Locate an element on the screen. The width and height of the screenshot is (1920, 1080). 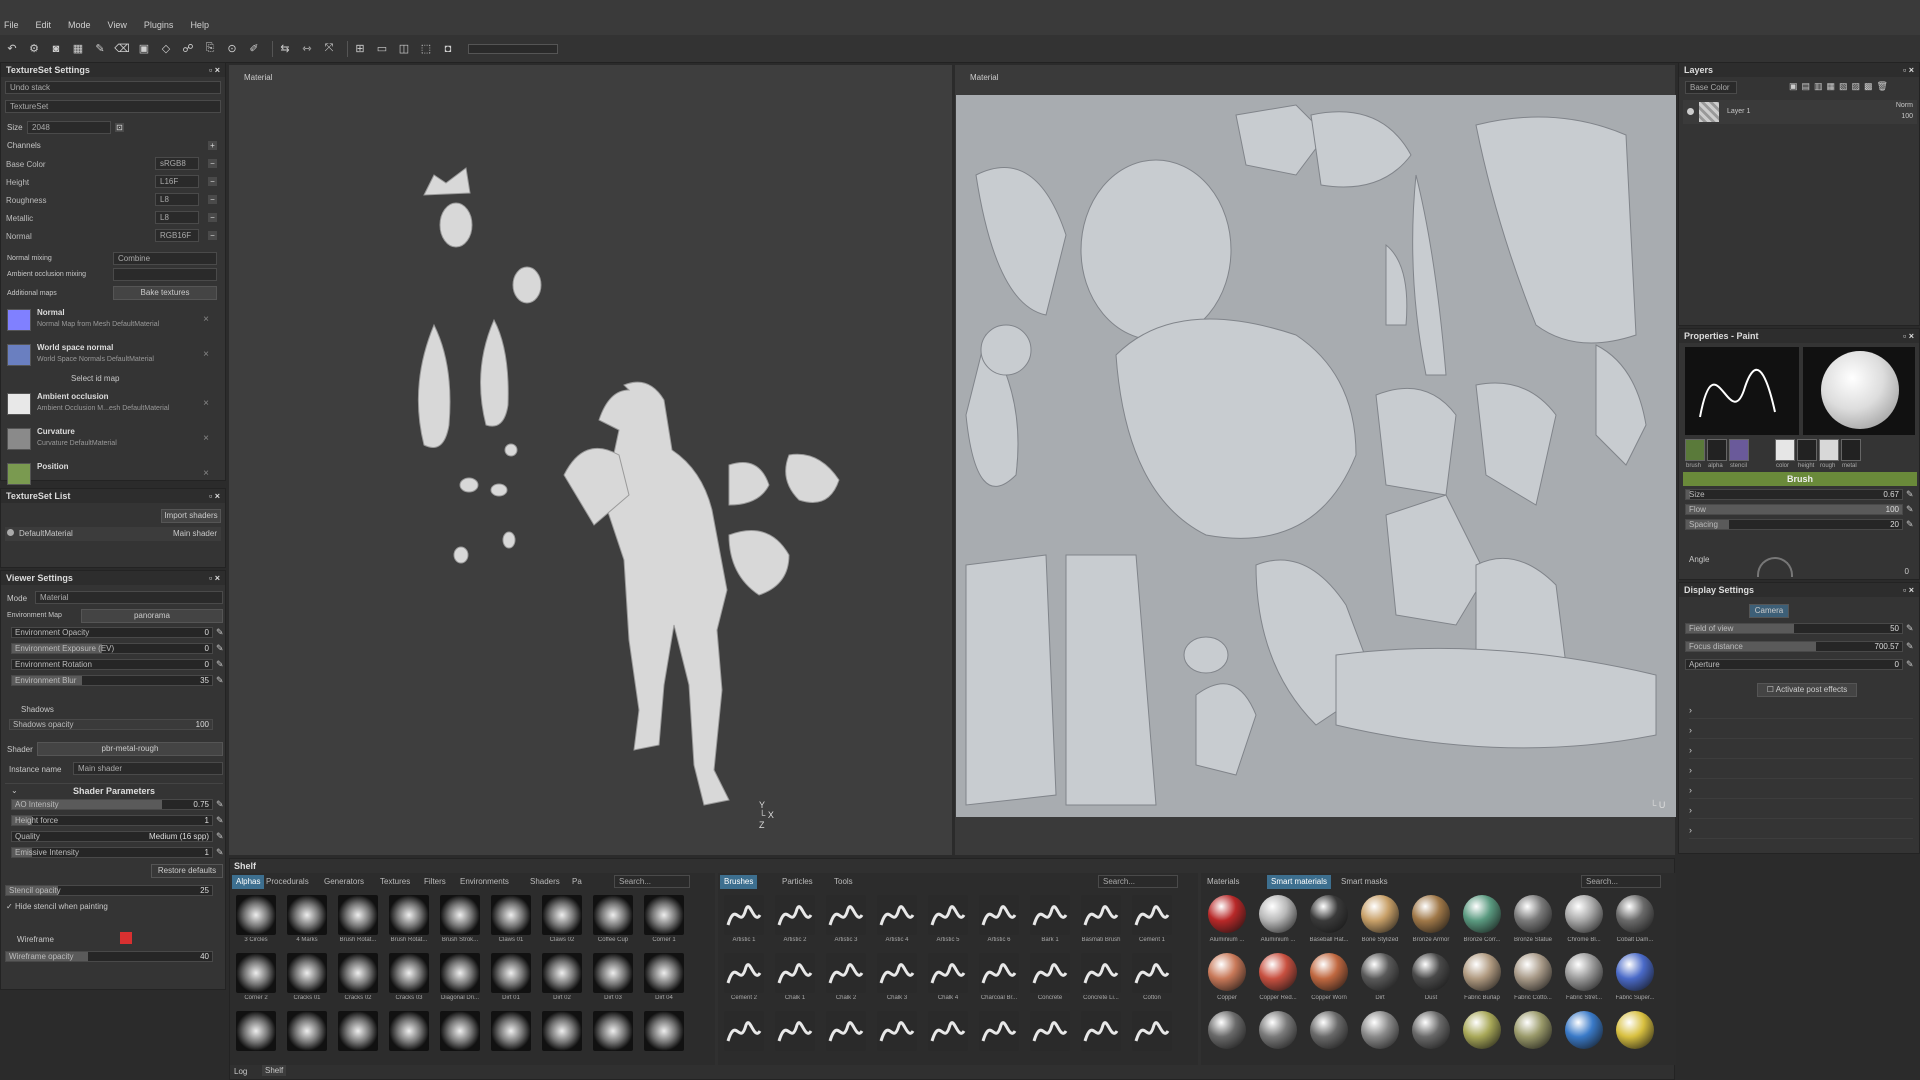
menu-file: File is located at coordinates (11, 25).